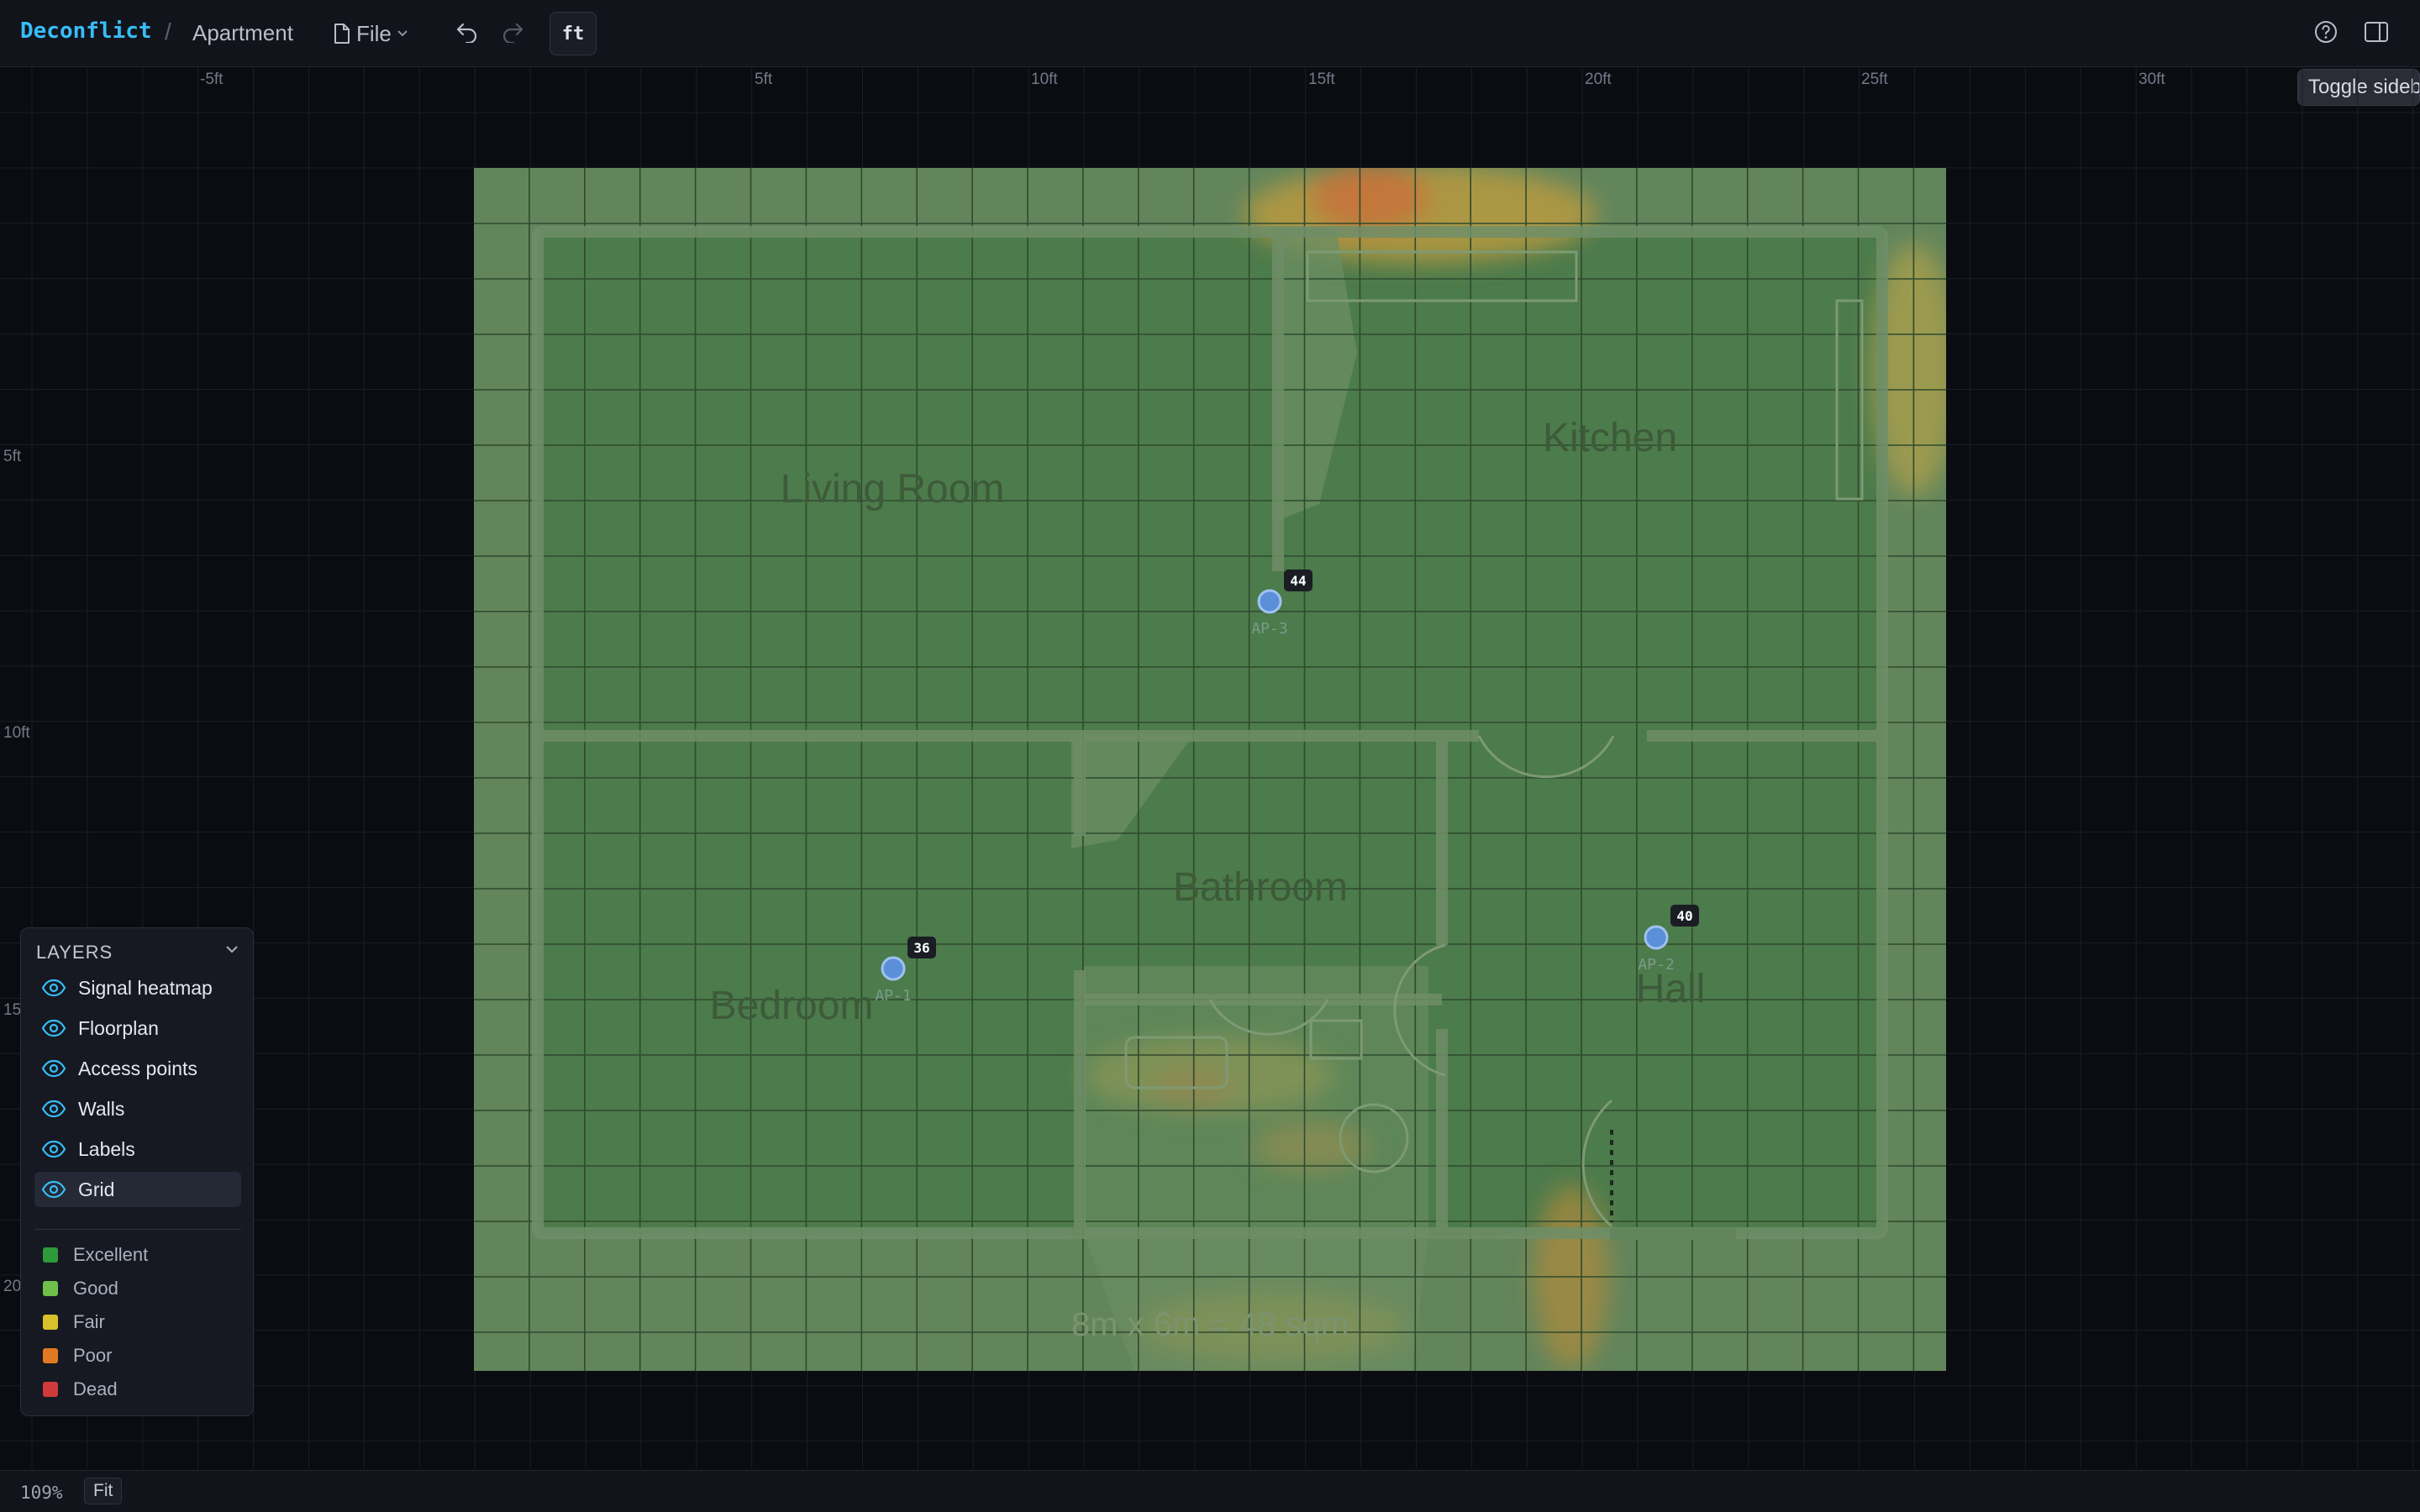 Image resolution: width=2420 pixels, height=1512 pixels. I want to click on layer-toggle-signal-heatmap: Signal heatmap, so click(138, 987).